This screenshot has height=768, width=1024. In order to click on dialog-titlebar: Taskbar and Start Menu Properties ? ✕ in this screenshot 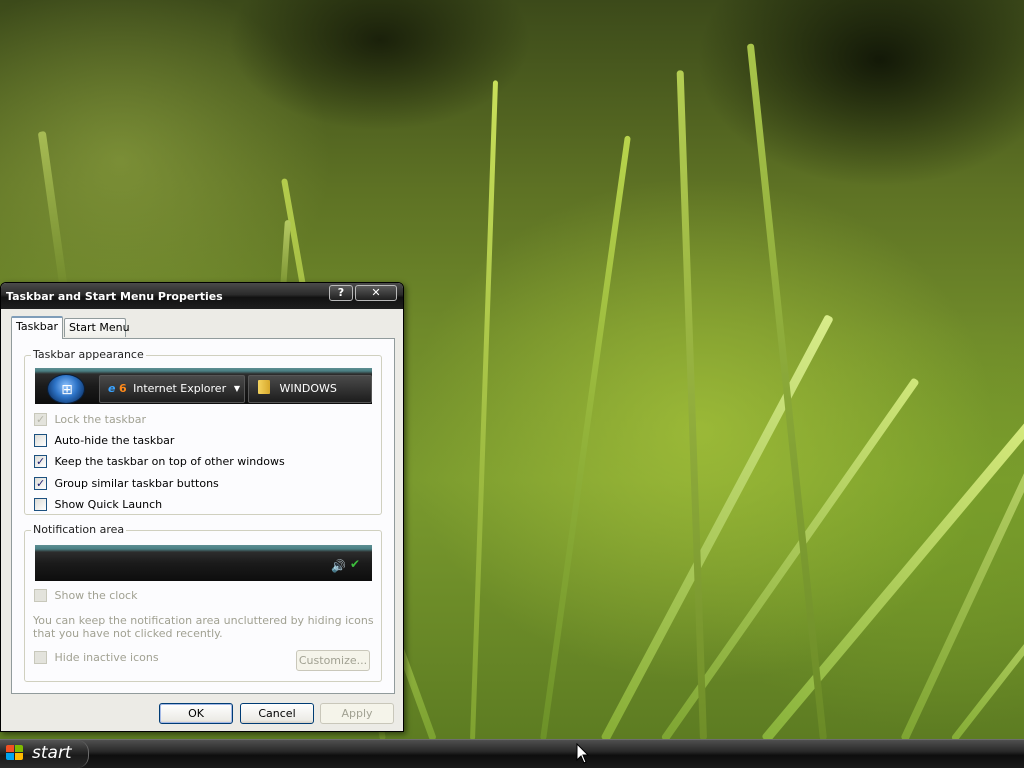, I will do `click(202, 296)`.